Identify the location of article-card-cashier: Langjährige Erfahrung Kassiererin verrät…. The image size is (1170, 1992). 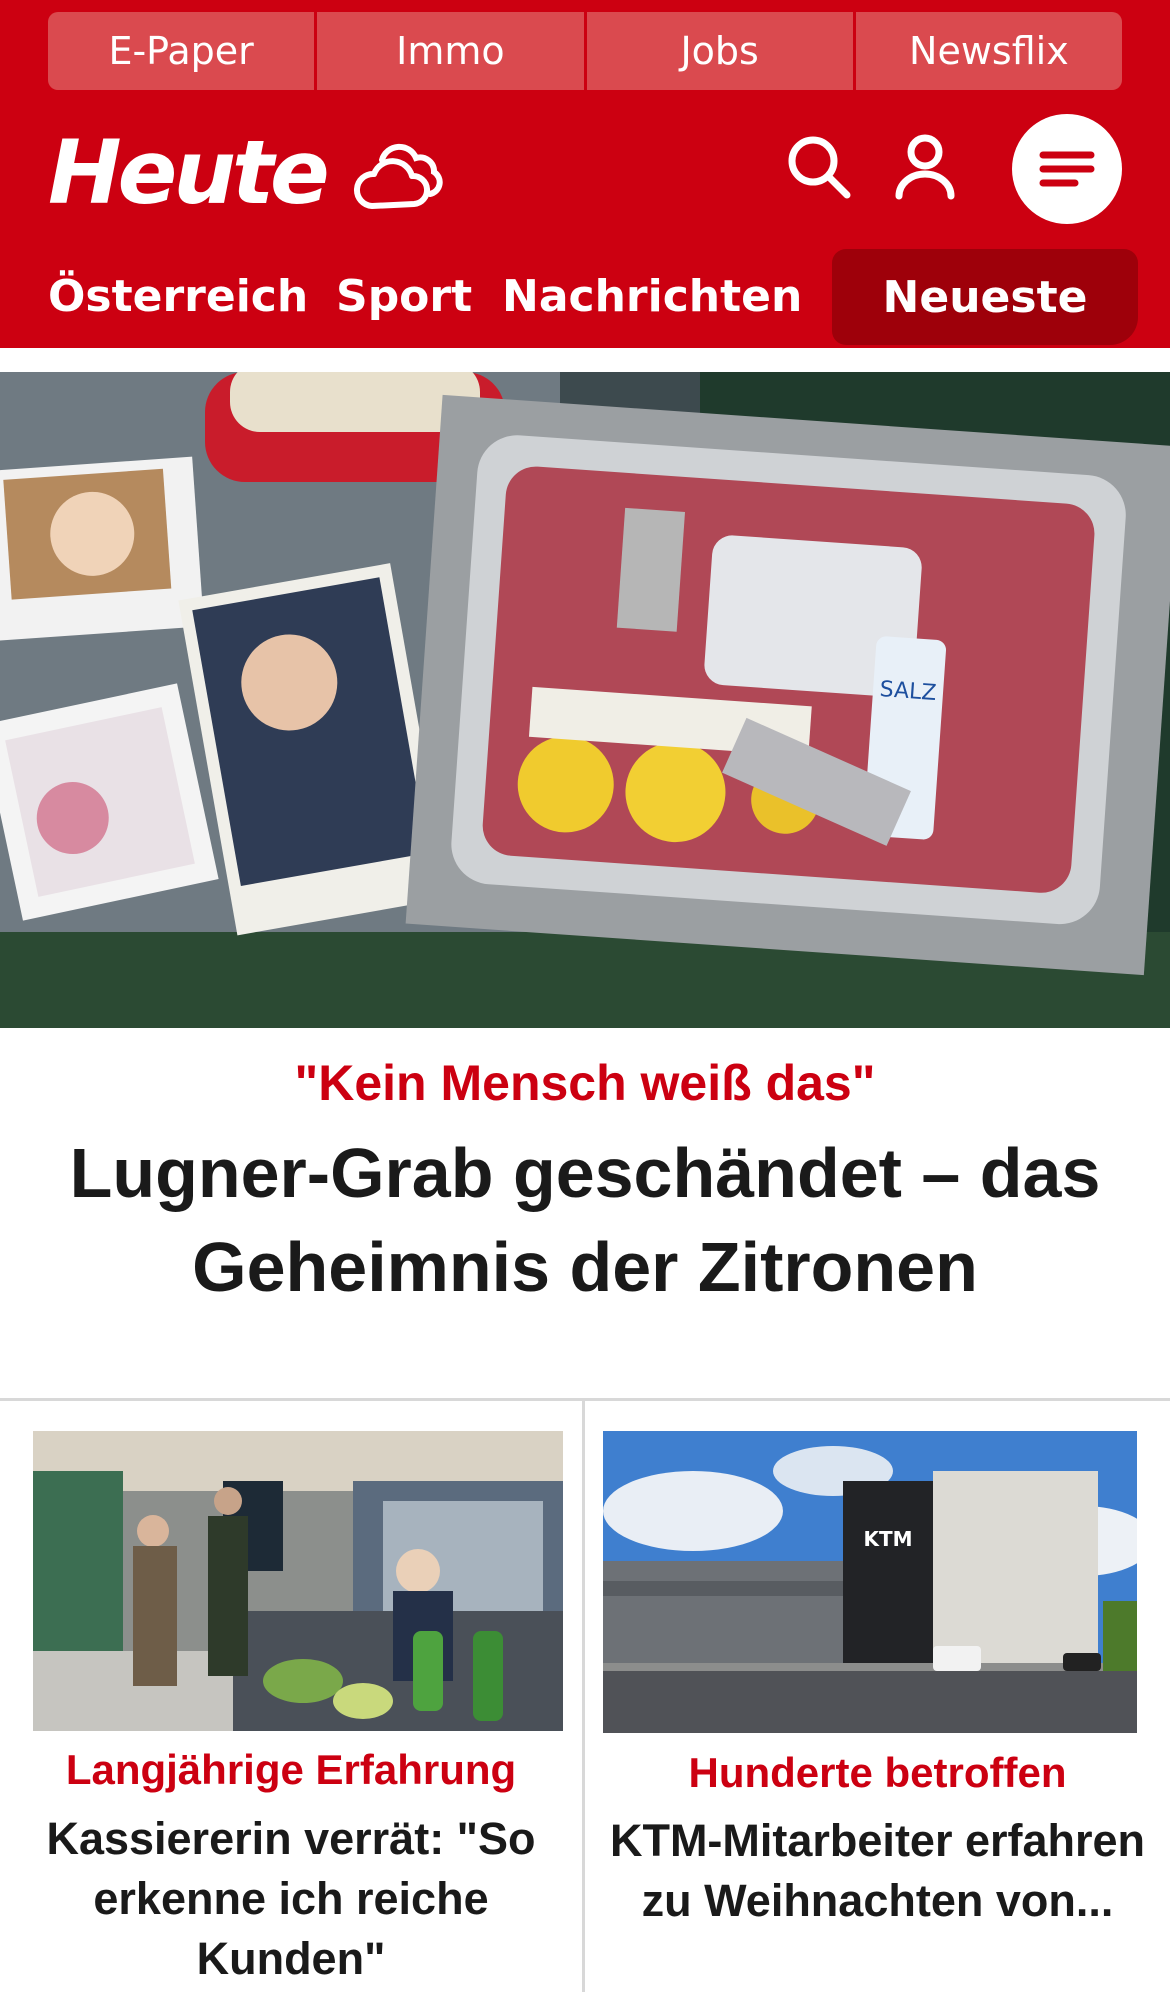
(291, 1696).